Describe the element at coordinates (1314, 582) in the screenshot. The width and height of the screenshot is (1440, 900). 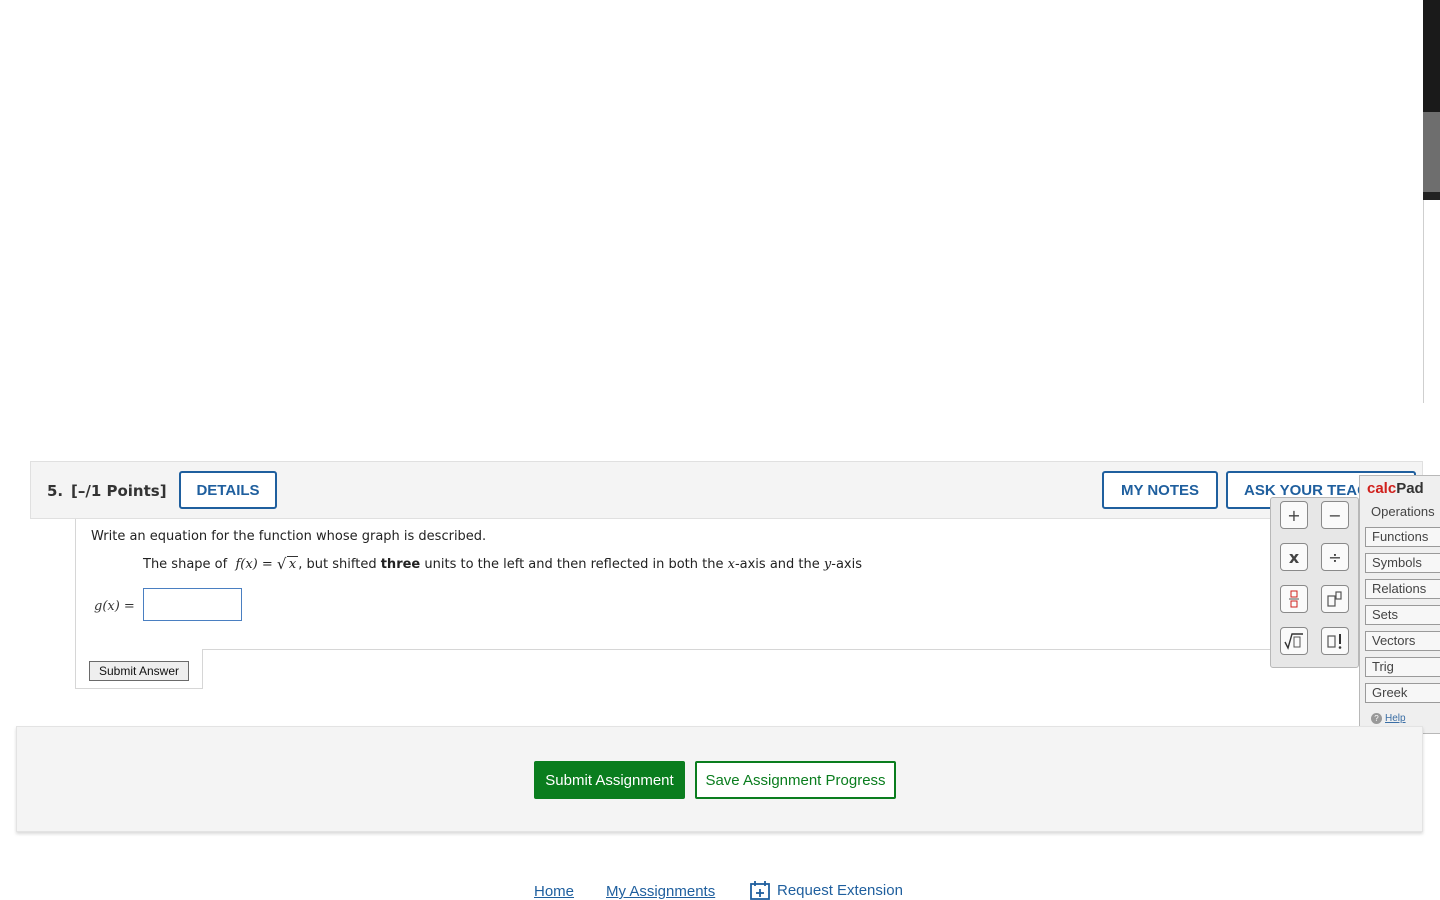
I see `calcpad-buttons-panel: + − x ÷` at that location.